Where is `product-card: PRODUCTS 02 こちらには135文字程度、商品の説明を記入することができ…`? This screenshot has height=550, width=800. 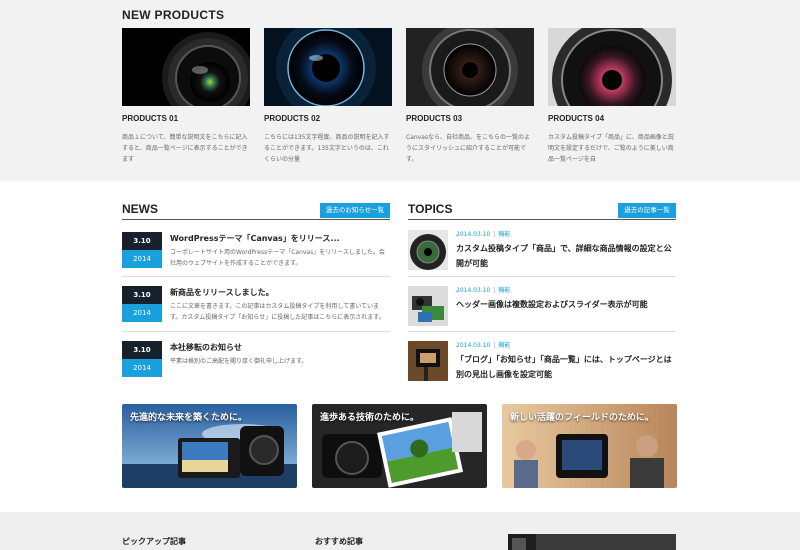 product-card: PRODUCTS 02 こちらには135文字程度、商品の説明を記入することができ… is located at coordinates (328, 96).